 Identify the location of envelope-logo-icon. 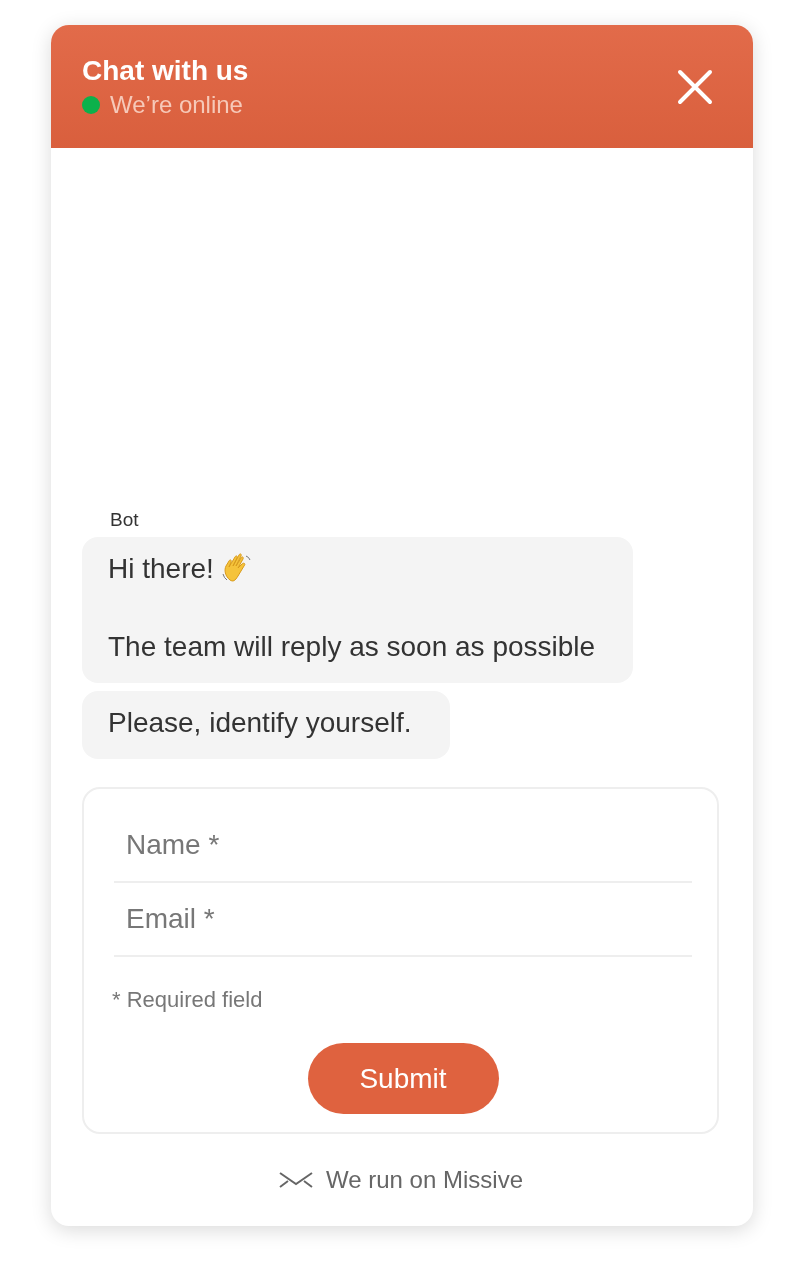
(296, 1180).